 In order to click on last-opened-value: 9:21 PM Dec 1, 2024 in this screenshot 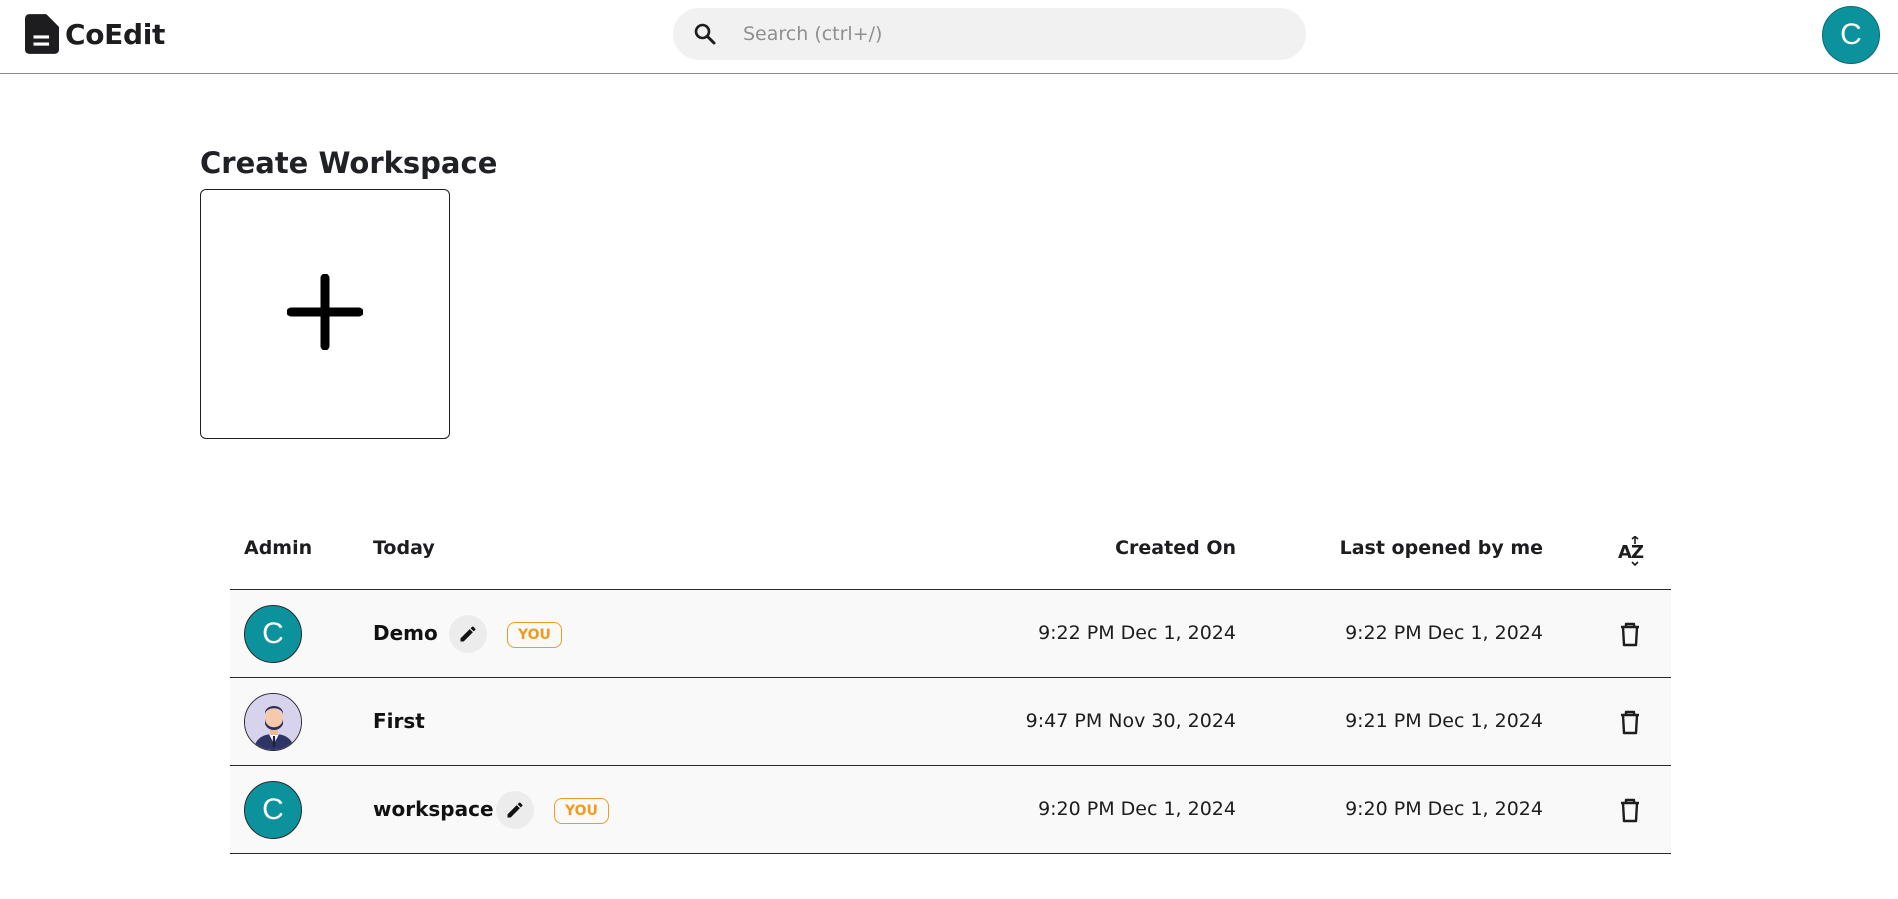, I will do `click(1444, 721)`.